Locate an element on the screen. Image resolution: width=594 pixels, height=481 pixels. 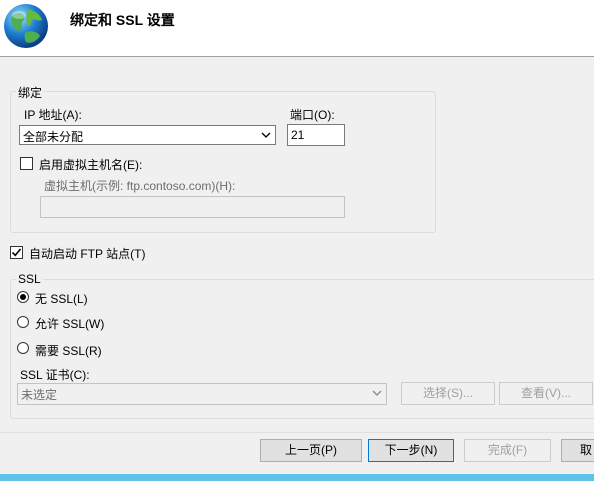
ssl-cert-value: 未选定 is located at coordinates (39, 395).